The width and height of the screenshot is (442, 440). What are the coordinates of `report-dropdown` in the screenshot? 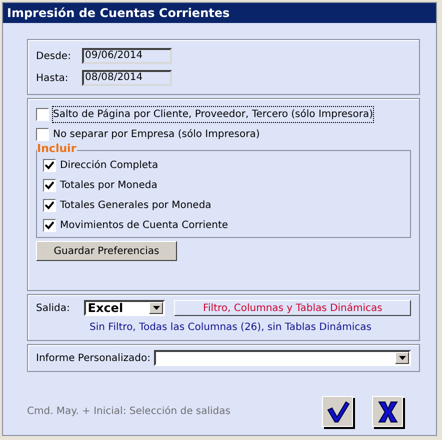 It's located at (282, 358).